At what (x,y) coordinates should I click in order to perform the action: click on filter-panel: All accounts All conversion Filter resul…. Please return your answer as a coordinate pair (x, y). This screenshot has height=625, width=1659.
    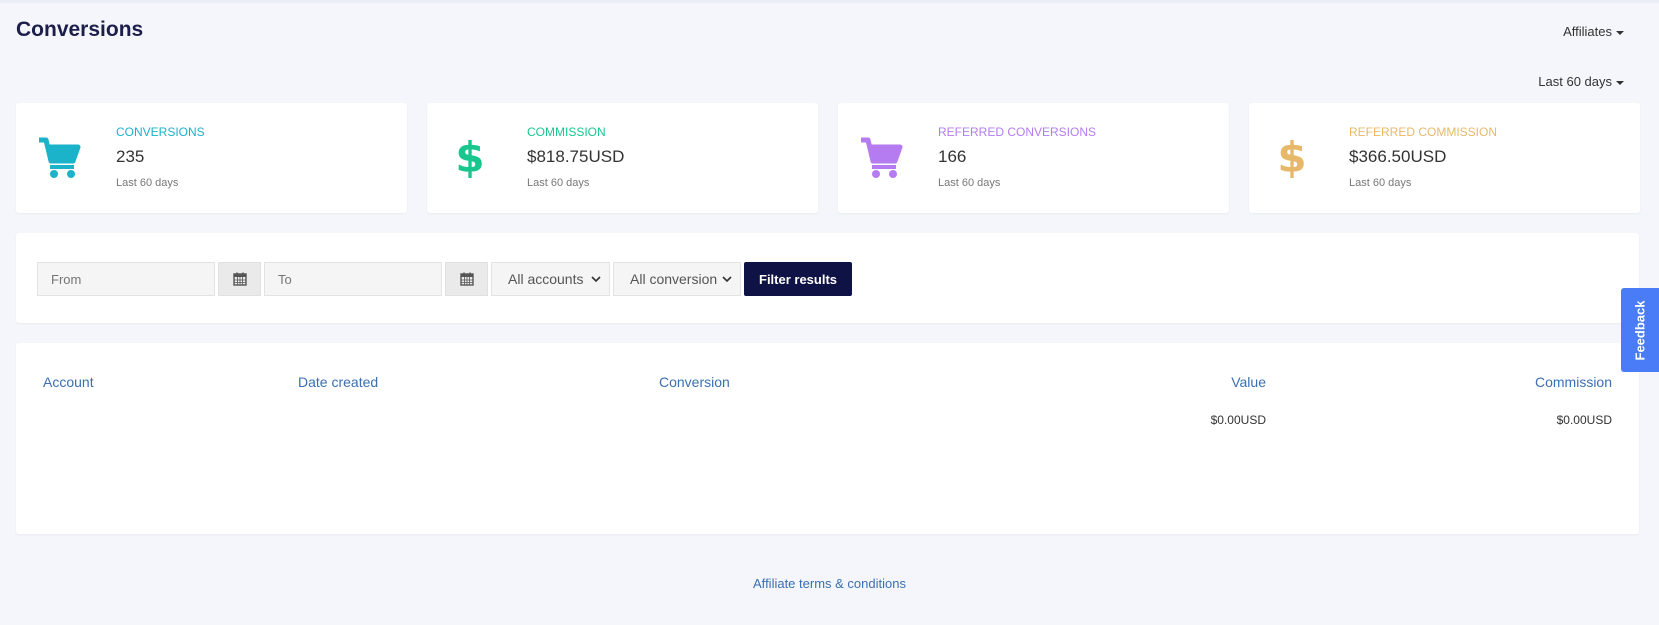
    Looking at the image, I should click on (827, 278).